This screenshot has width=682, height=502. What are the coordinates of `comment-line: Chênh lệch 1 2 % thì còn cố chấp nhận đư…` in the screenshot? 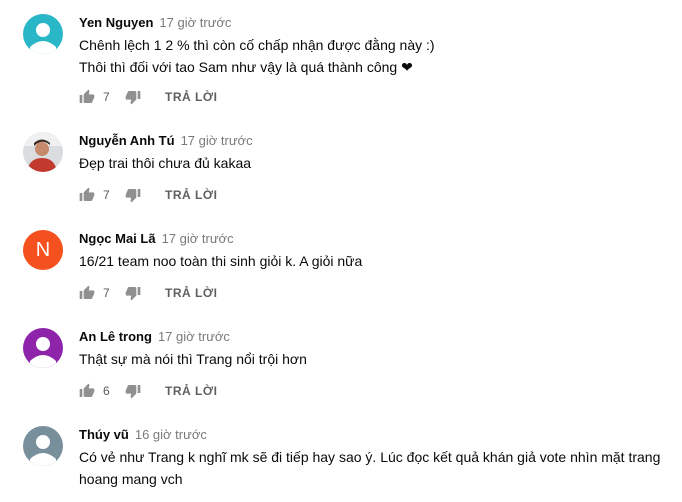 It's located at (257, 45).